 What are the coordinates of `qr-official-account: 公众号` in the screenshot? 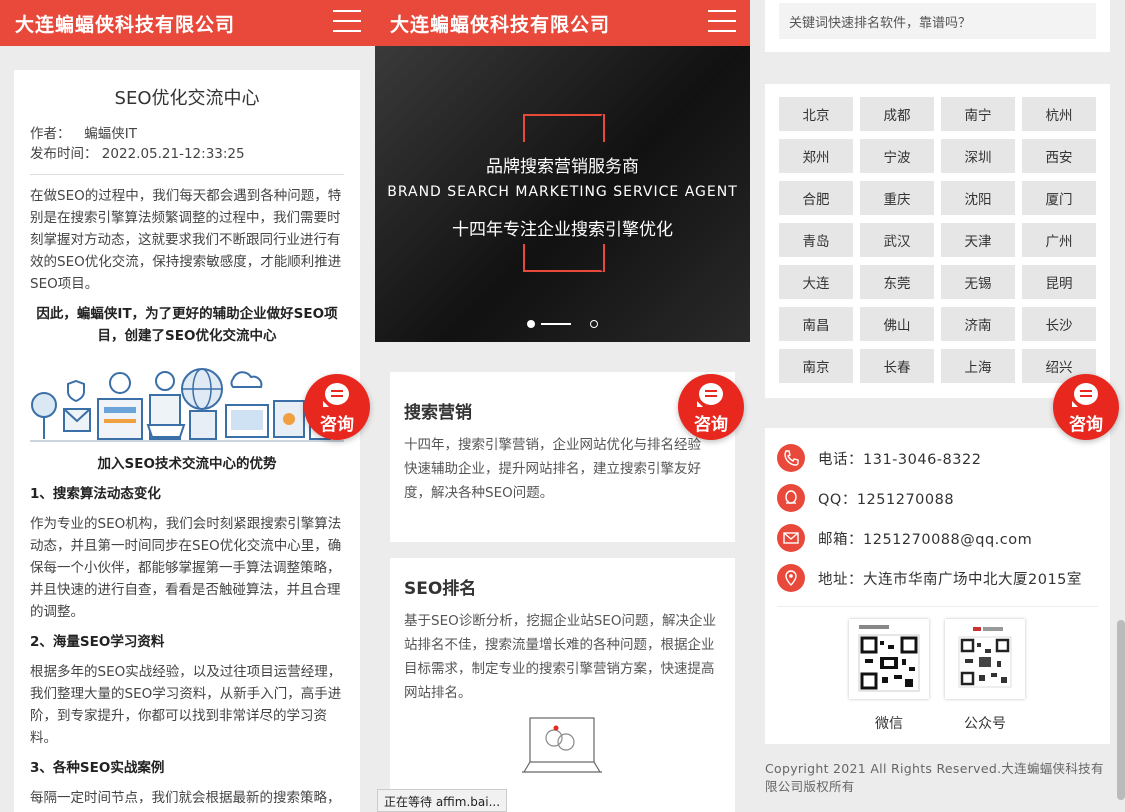 It's located at (985, 676).